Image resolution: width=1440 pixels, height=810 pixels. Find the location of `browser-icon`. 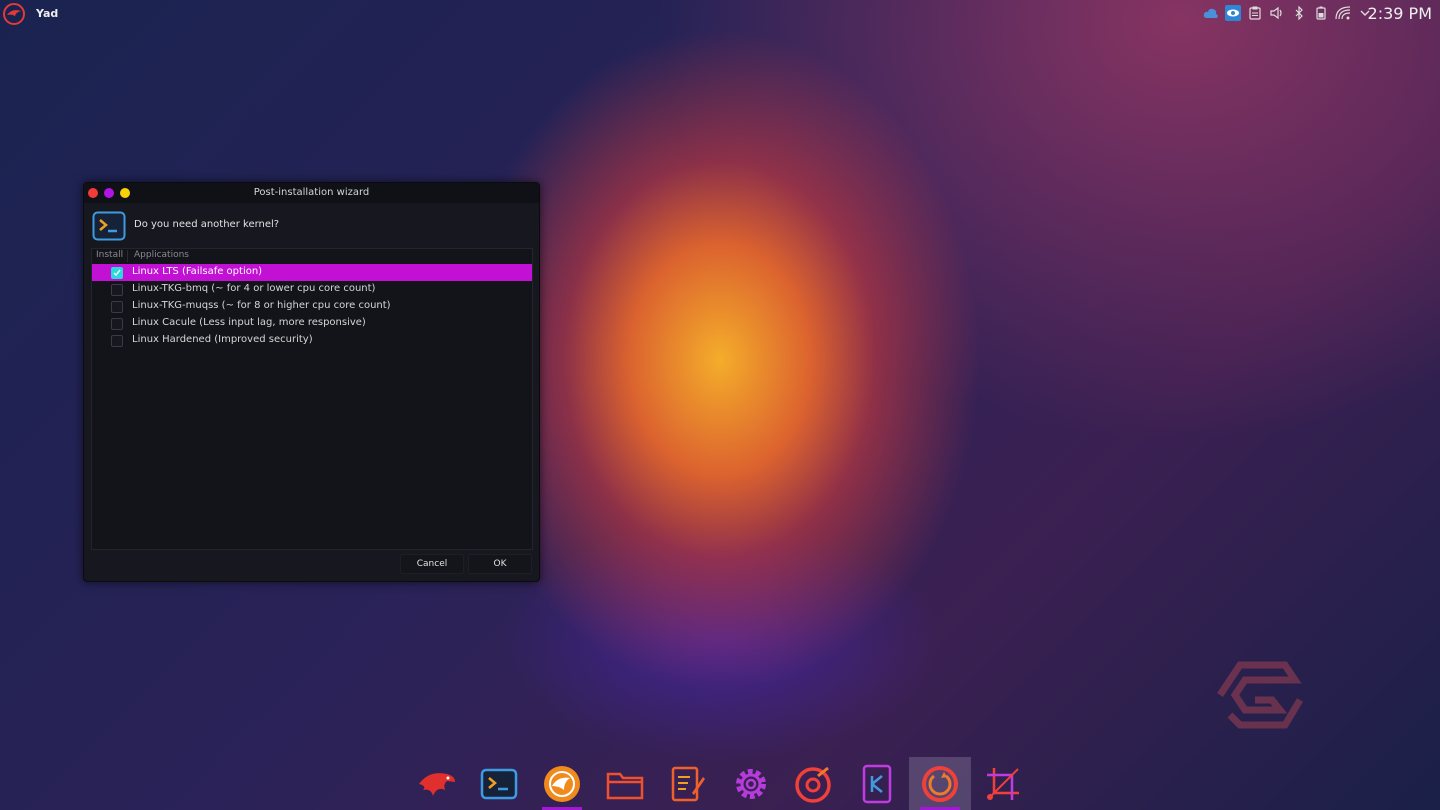

browser-icon is located at coordinates (562, 783).